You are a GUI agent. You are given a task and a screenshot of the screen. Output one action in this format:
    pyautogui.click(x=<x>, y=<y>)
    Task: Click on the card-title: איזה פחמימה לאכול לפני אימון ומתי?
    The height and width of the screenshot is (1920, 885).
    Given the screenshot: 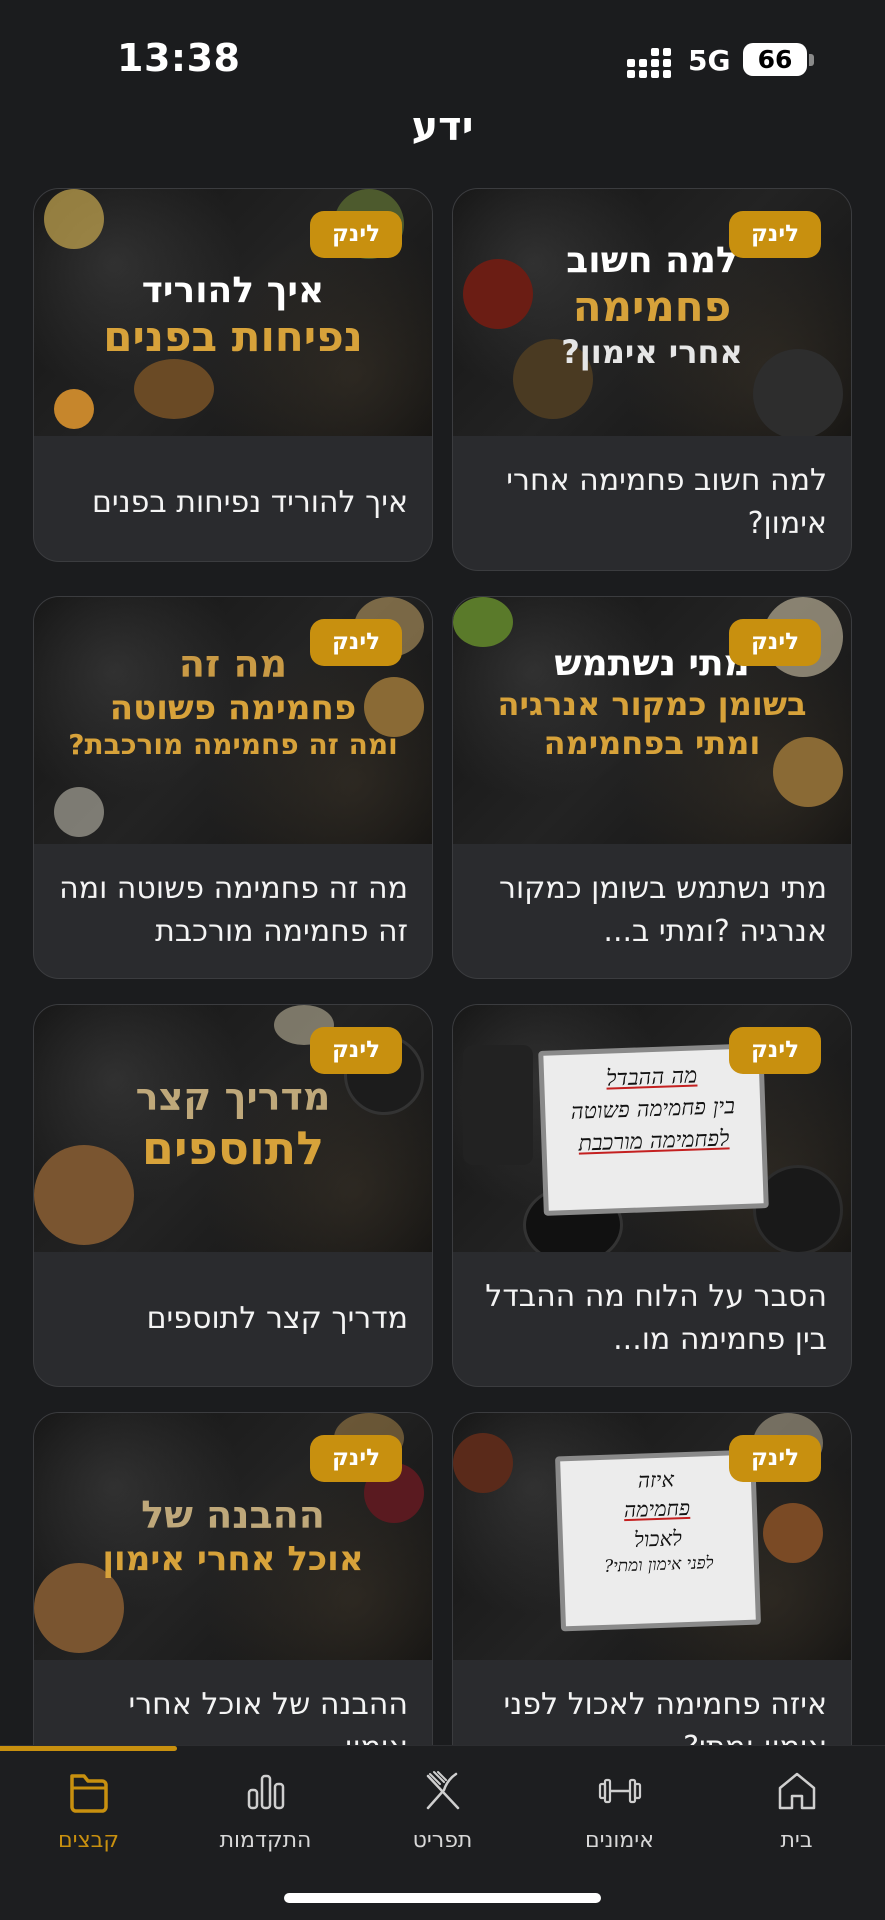 What is the action you would take?
    pyautogui.click(x=665, y=1716)
    